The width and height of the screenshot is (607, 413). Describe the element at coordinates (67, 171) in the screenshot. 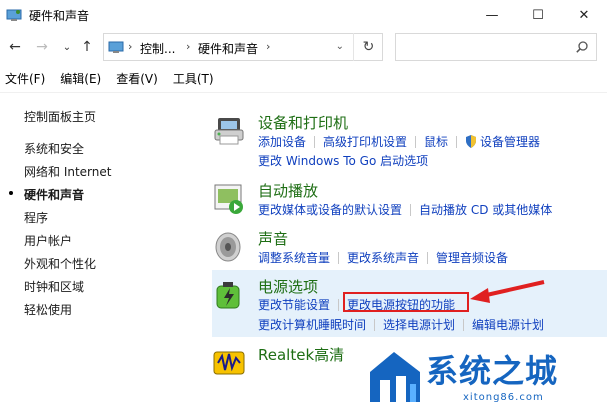

I see `sidebar-item-network: 网络和 Internet` at that location.